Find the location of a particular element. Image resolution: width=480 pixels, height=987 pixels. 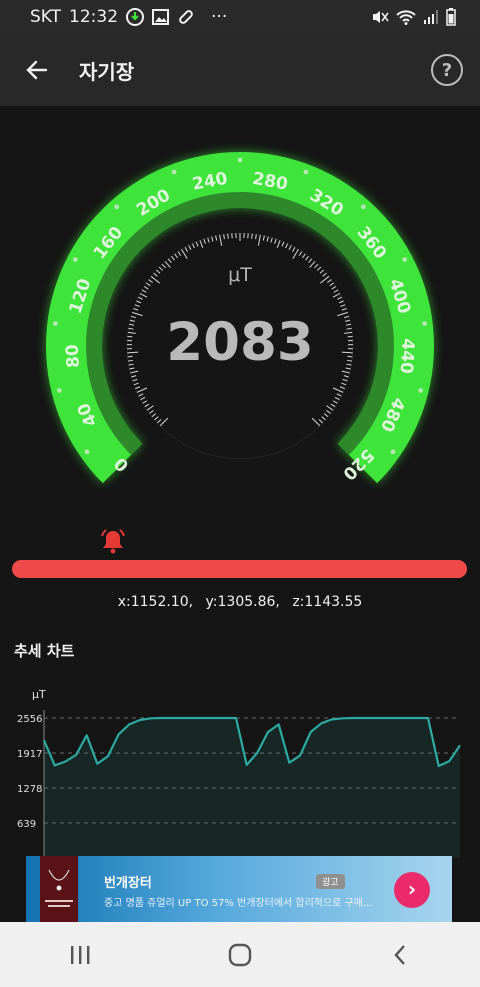

status-bar: SKT 12:32 ··· is located at coordinates (240, 17).